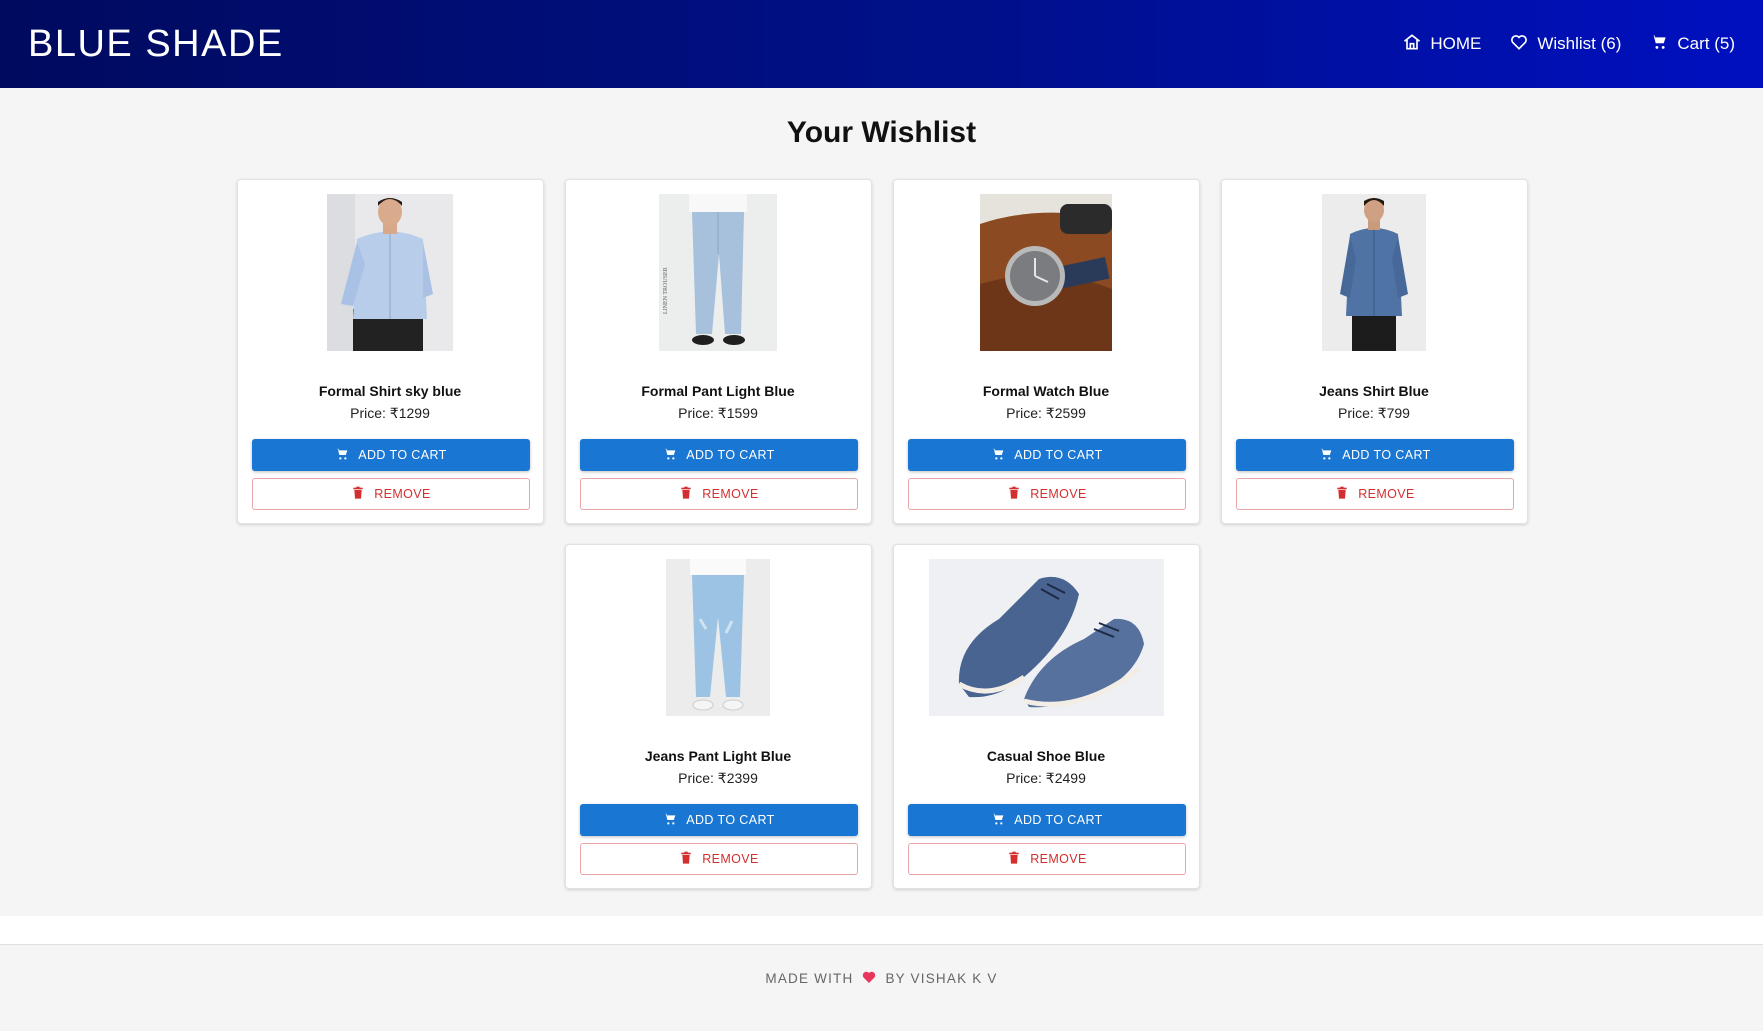 This screenshot has height=1031, width=1763. Describe the element at coordinates (869, 978) in the screenshot. I see `heart-icon` at that location.